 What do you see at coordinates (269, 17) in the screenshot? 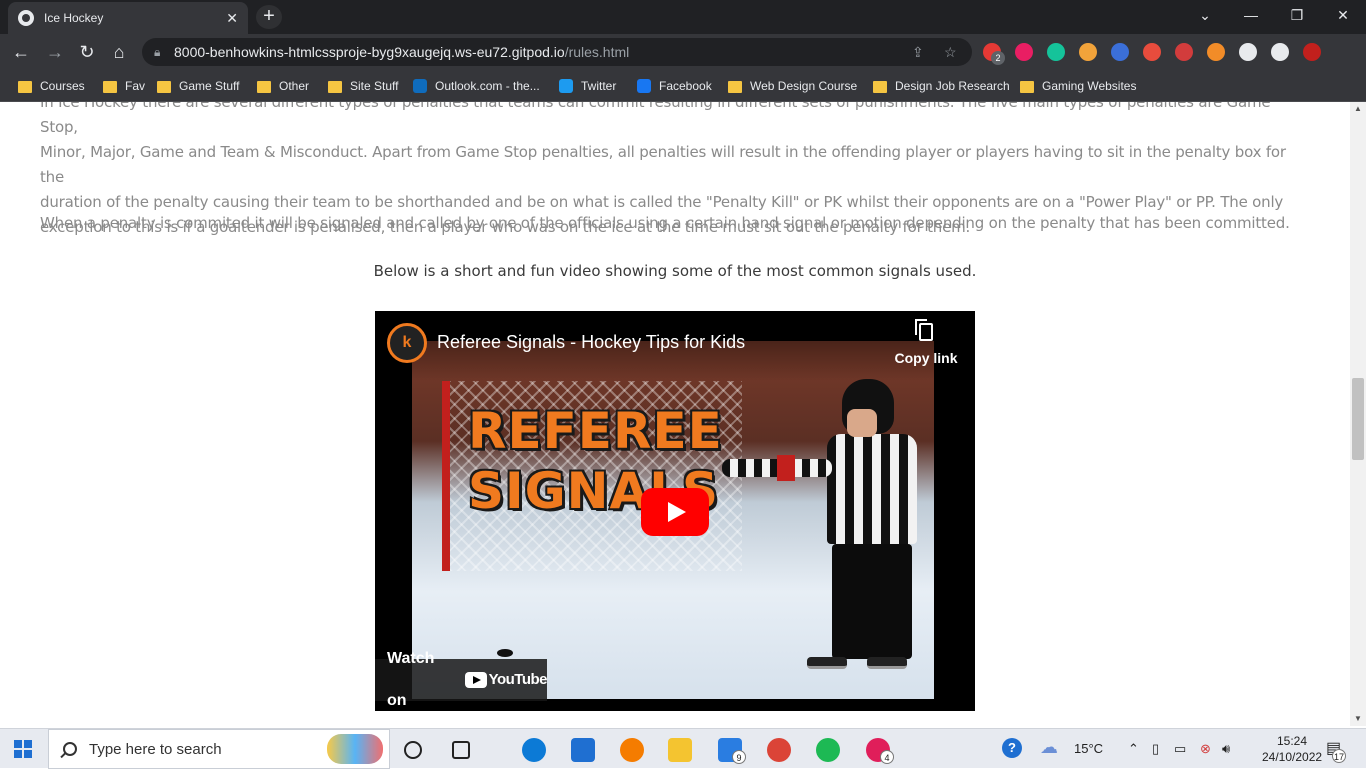
I see `new-tab-button: +` at bounding box center [269, 17].